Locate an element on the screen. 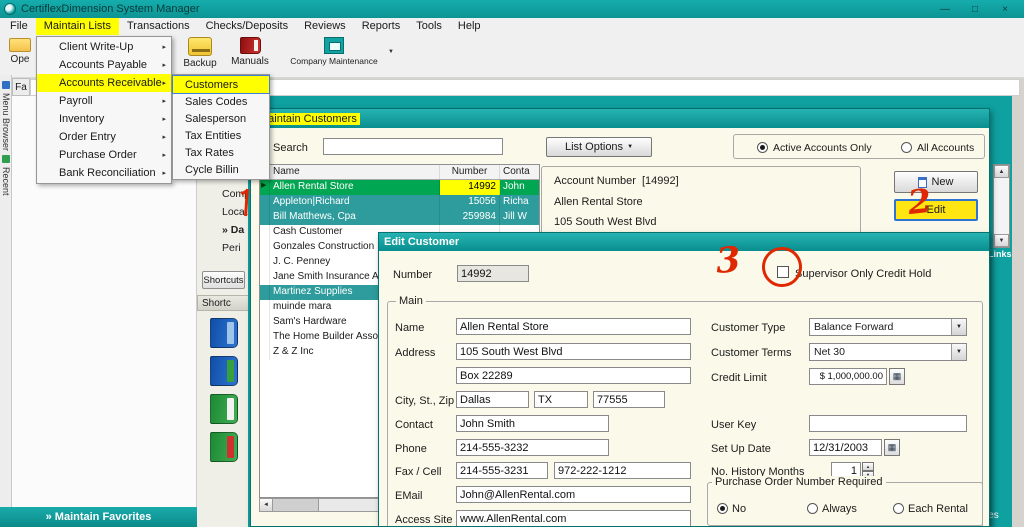 The image size is (1024, 527). nav-item-date: » Da is located at coordinates (233, 230).